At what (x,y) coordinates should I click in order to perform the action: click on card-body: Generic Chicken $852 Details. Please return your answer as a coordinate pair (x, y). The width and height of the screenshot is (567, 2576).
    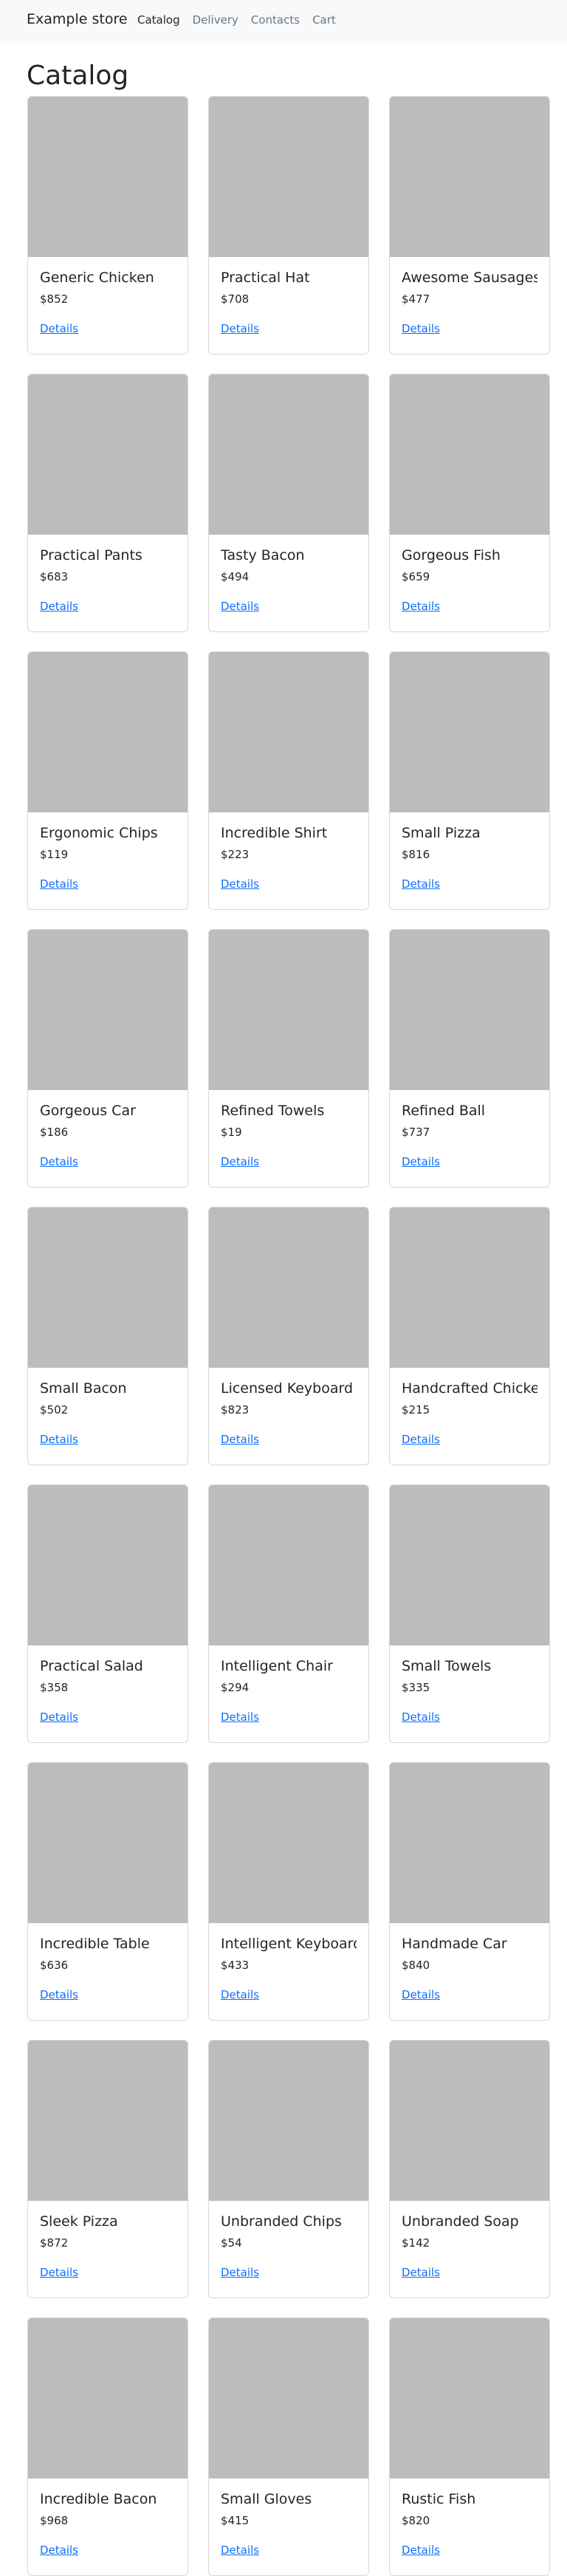
    Looking at the image, I should click on (108, 296).